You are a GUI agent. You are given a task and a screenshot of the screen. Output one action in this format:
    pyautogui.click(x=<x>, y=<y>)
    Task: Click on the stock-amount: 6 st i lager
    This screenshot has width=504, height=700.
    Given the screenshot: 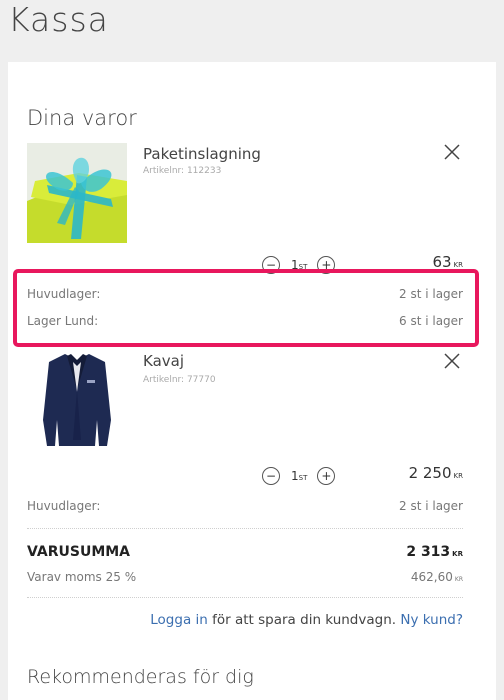 What is the action you would take?
    pyautogui.click(x=431, y=321)
    